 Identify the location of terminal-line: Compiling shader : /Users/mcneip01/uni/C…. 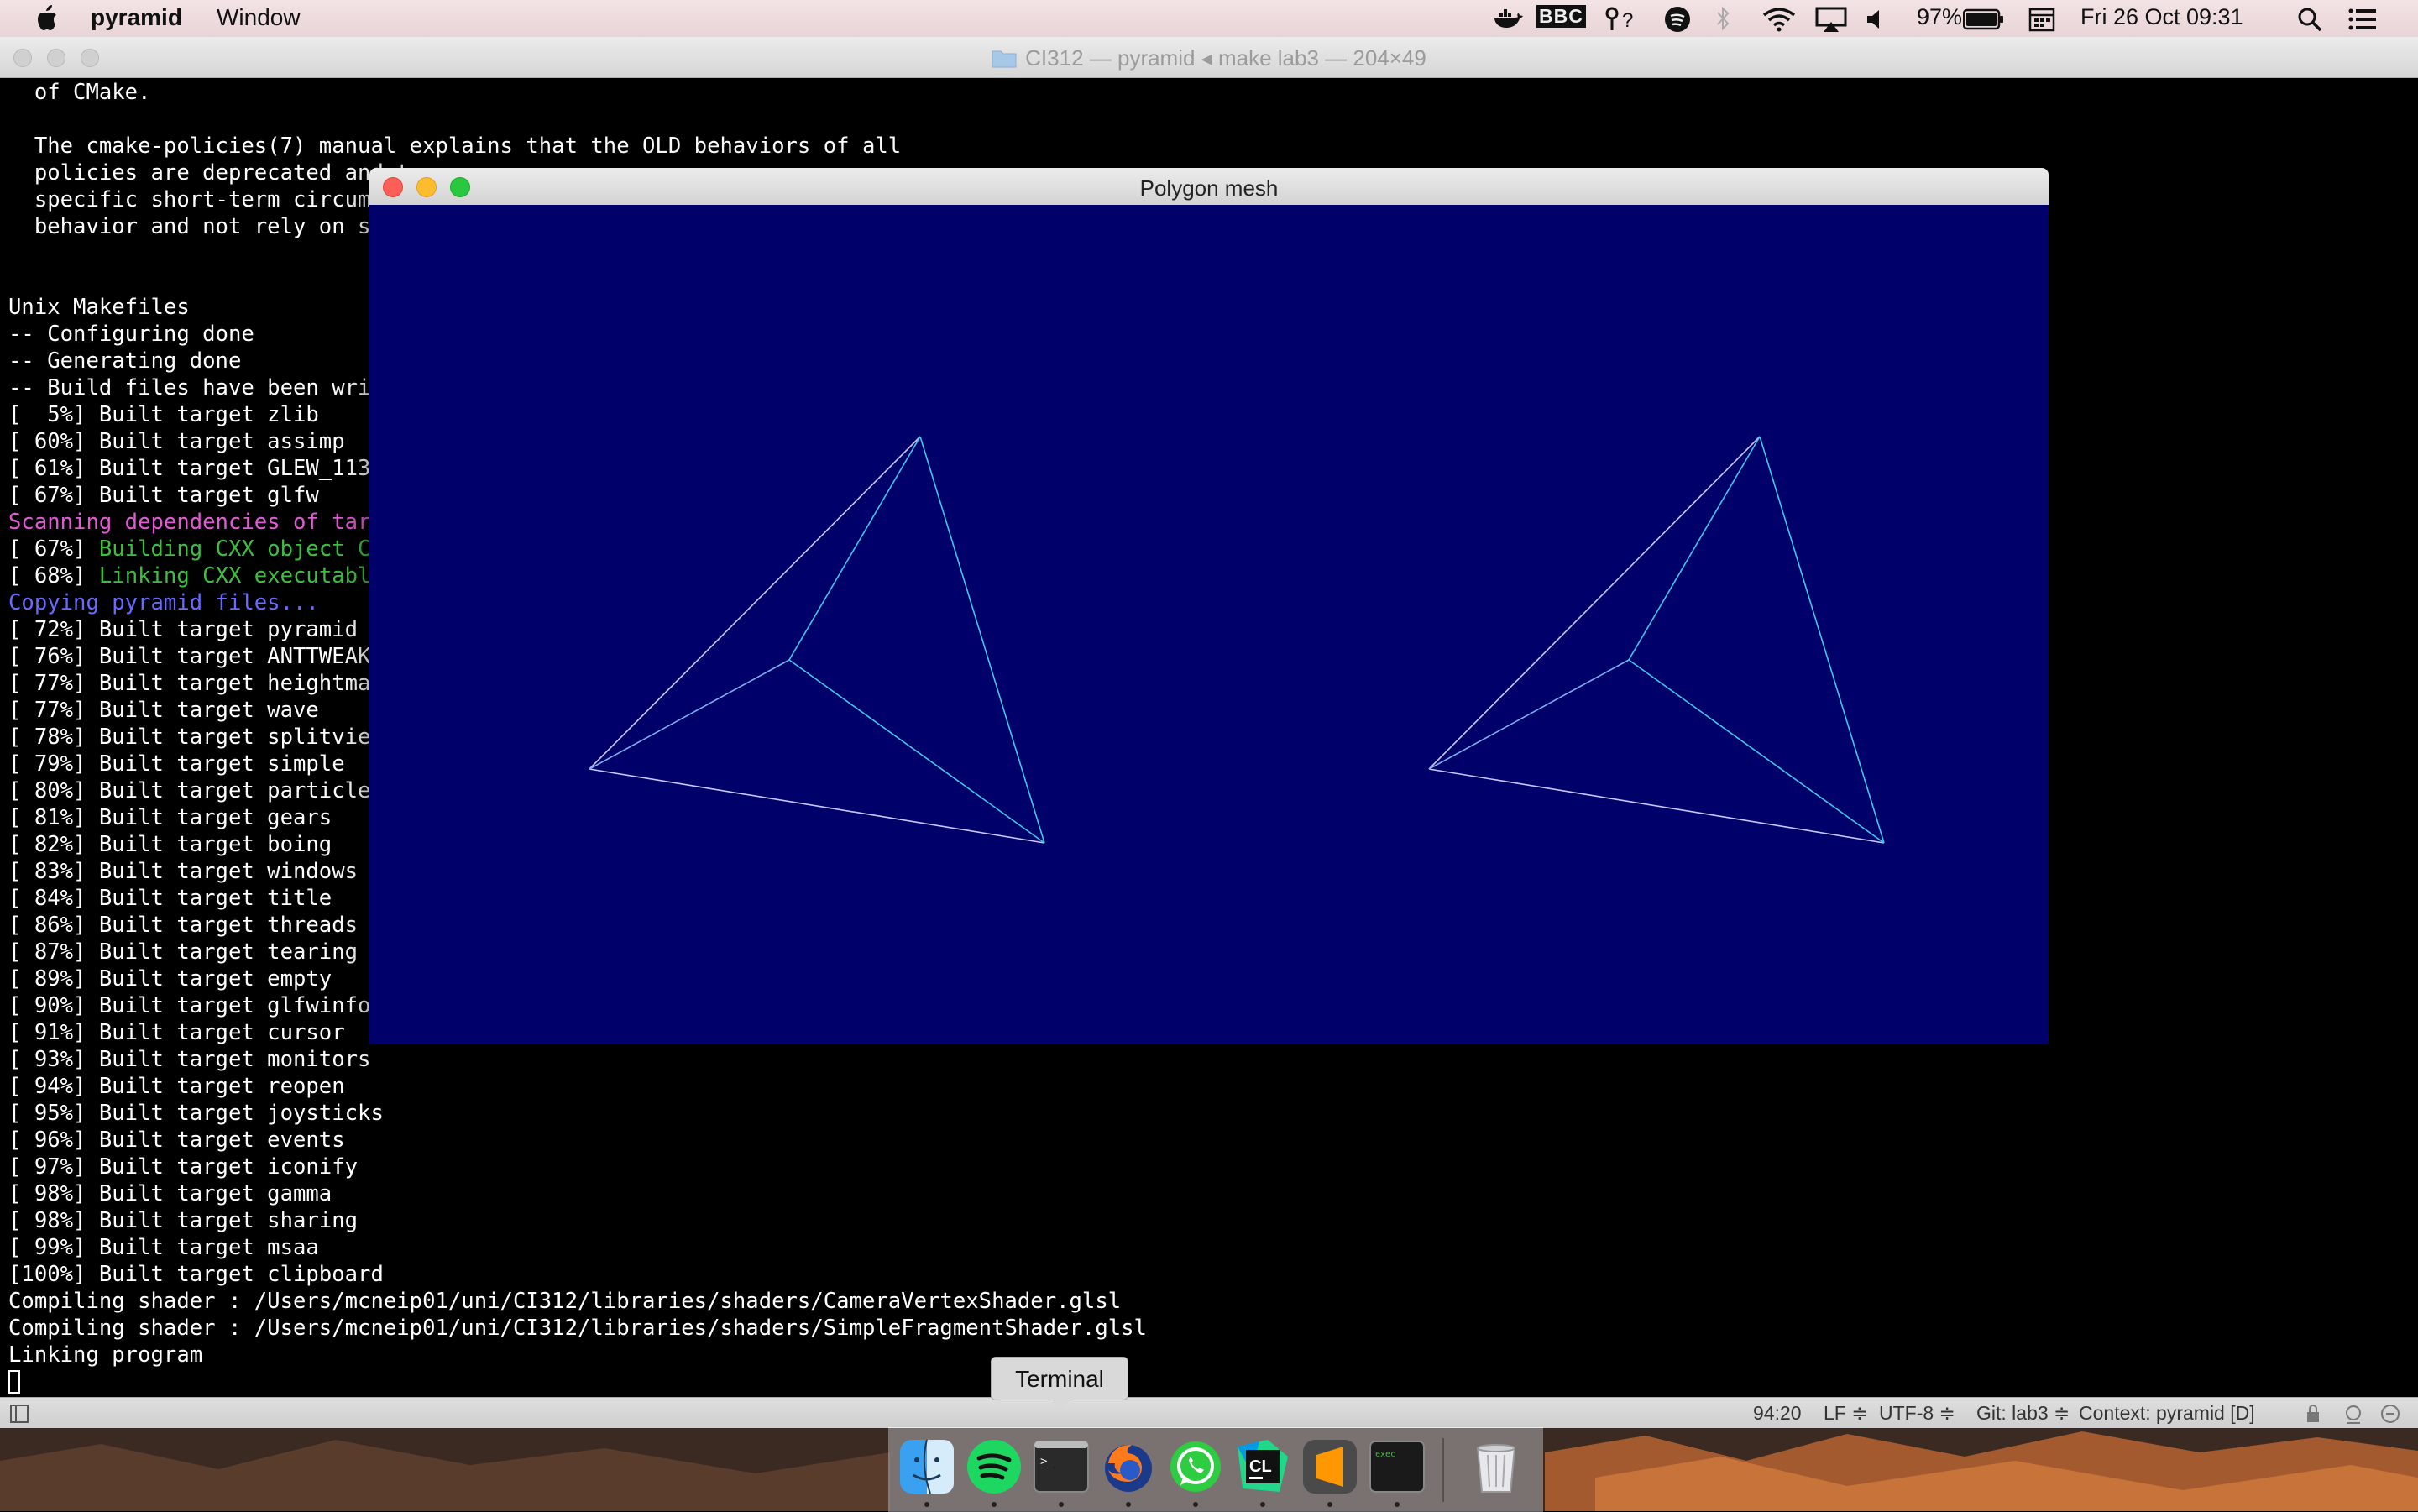
(1209, 1301).